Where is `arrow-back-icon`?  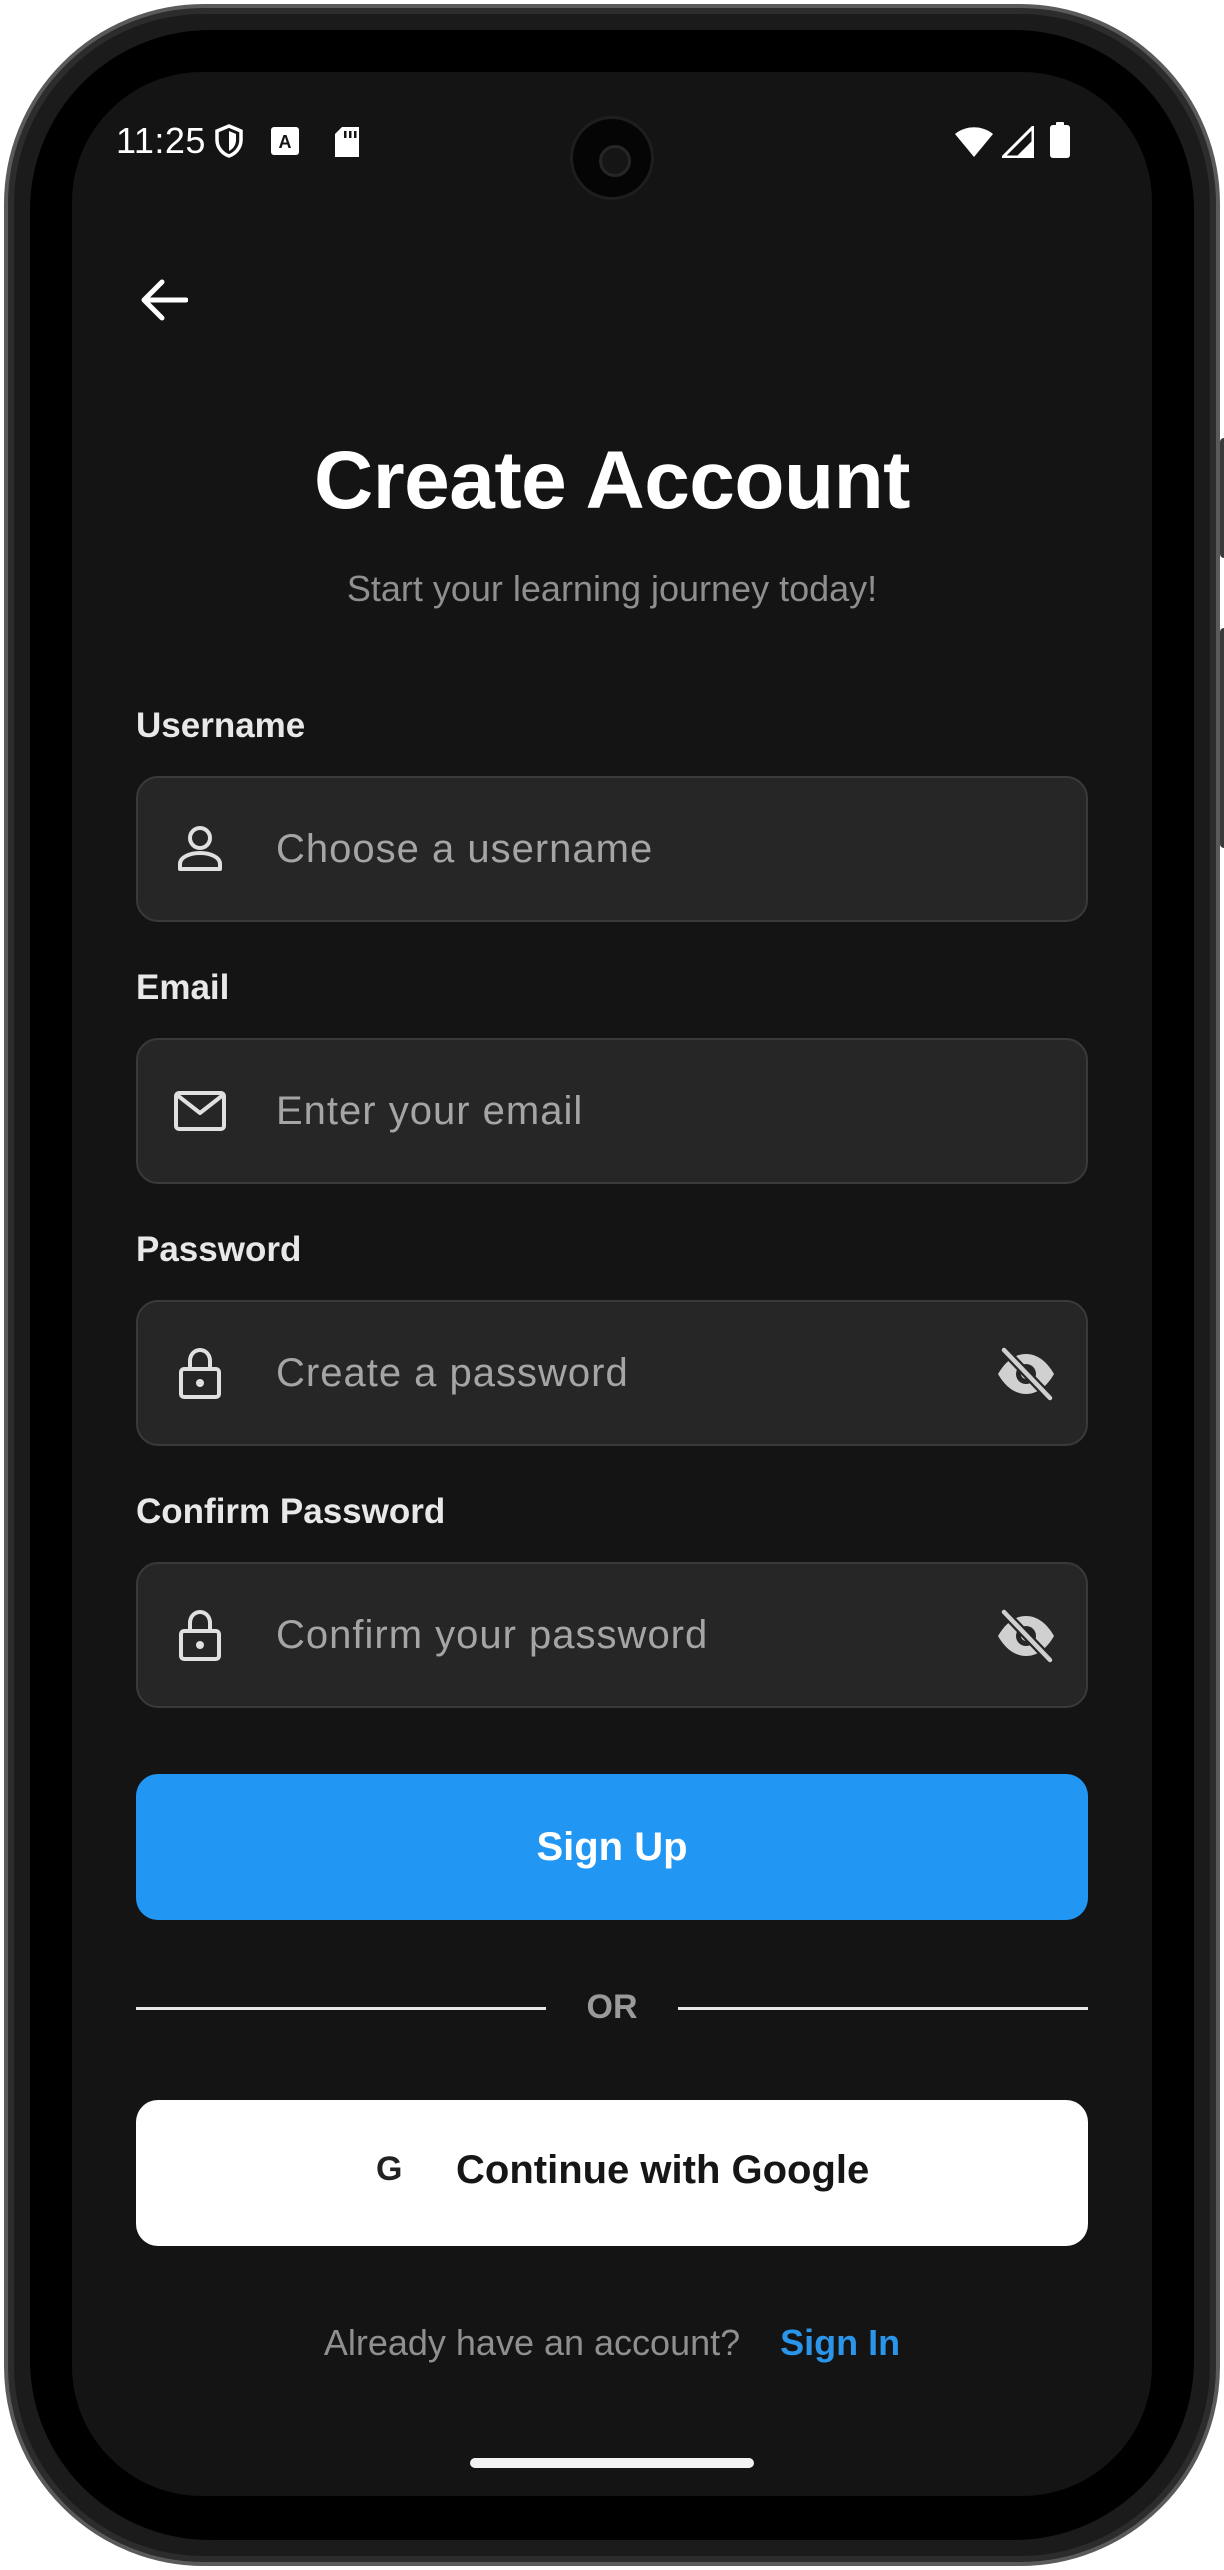 arrow-back-icon is located at coordinates (164, 300).